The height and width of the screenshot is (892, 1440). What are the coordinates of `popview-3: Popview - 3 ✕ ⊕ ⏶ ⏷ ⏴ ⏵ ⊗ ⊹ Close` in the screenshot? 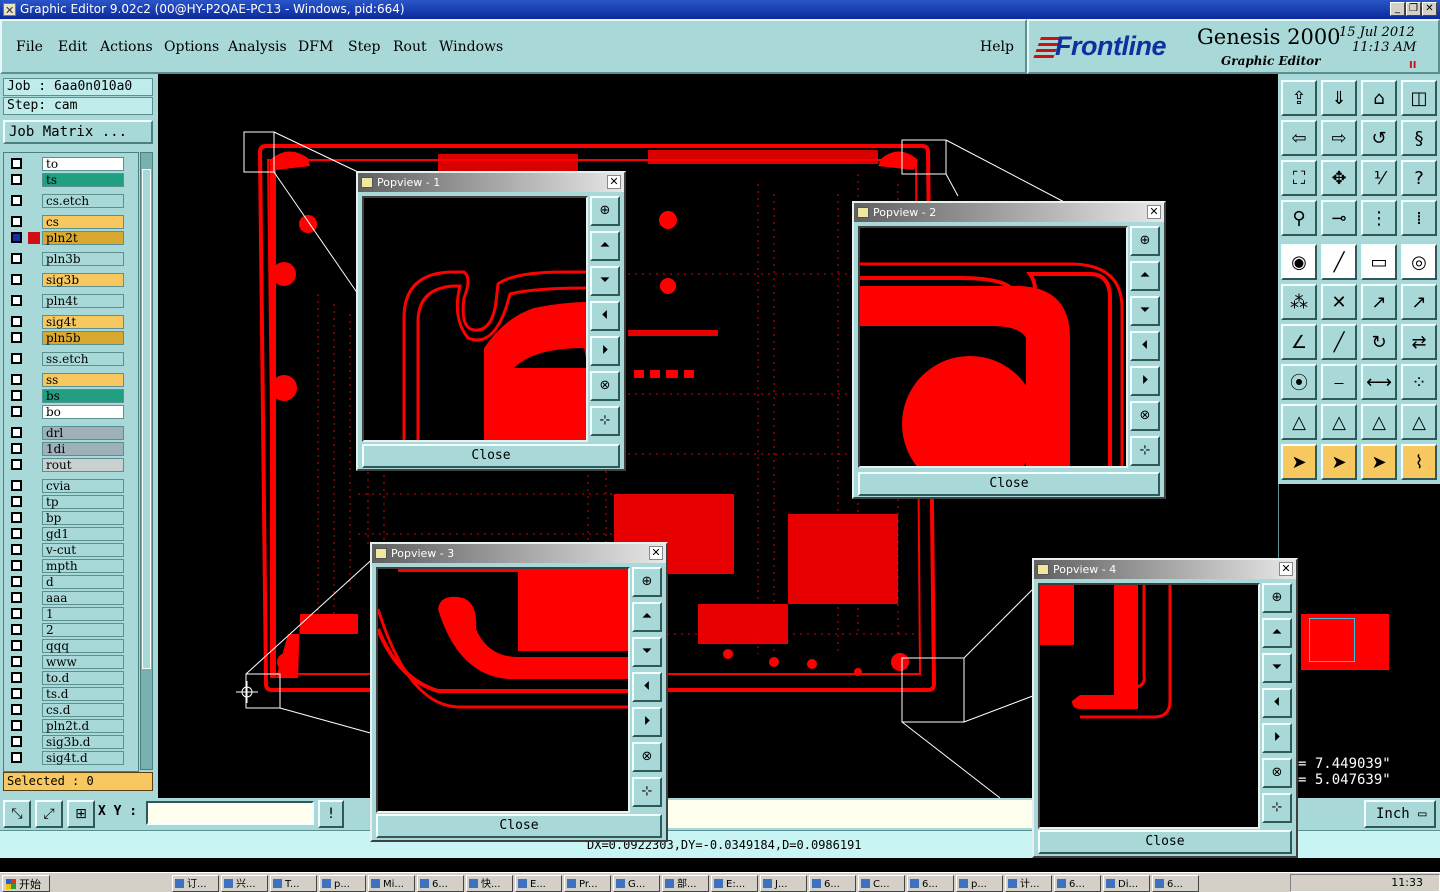 It's located at (519, 692).